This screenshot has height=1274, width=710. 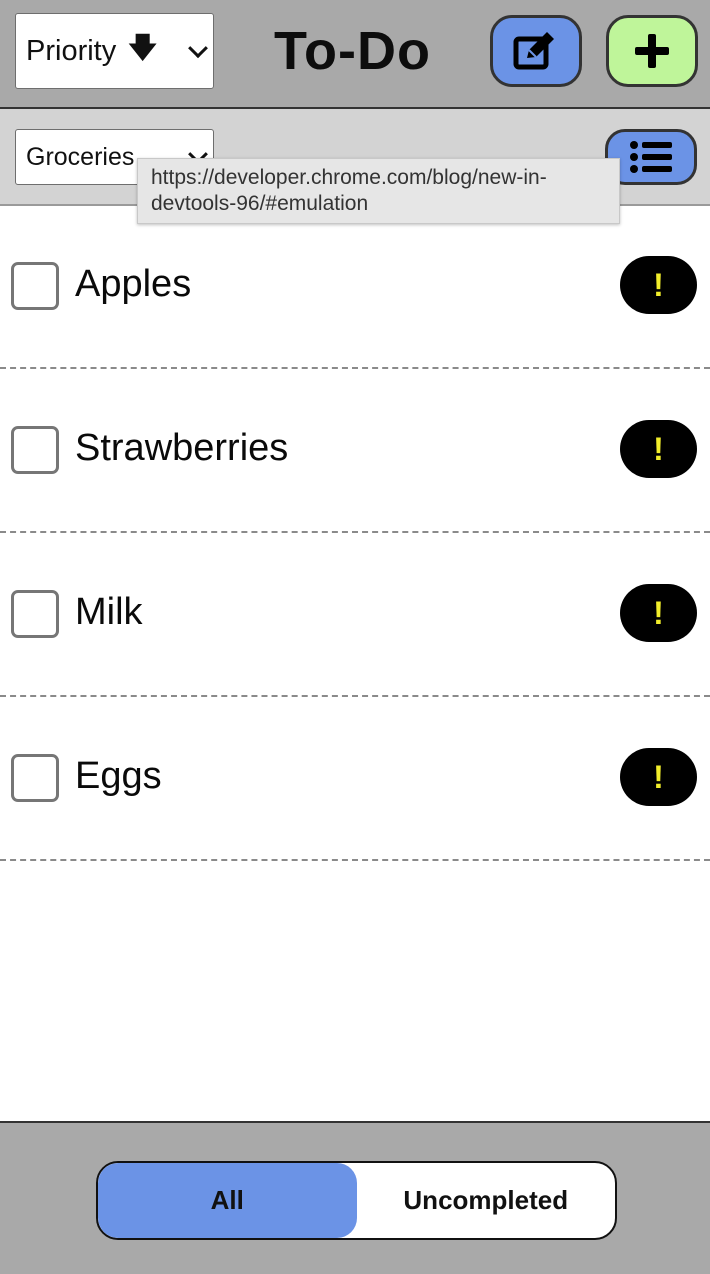 I want to click on list-icon, so click(x=651, y=157).